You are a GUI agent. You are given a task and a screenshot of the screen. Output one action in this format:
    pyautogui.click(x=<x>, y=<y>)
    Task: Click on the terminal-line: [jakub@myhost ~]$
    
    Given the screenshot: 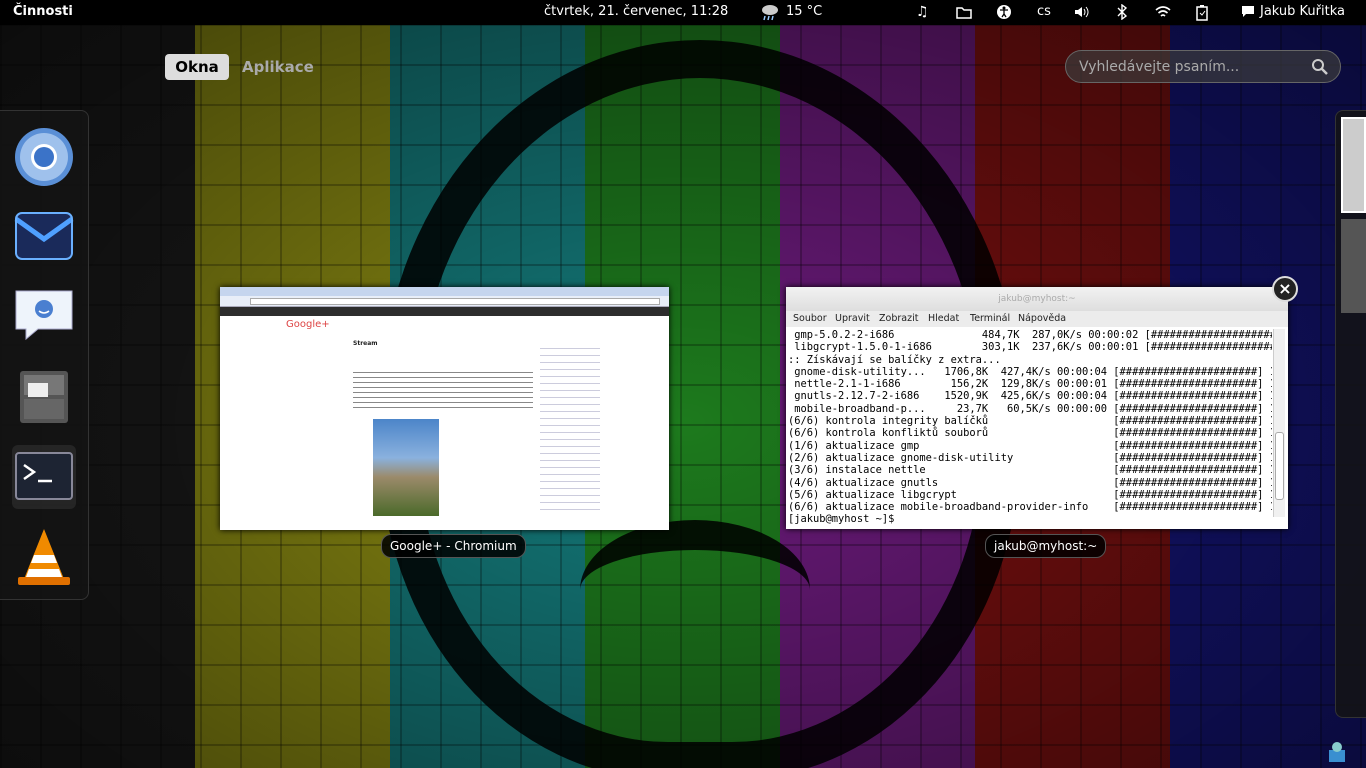 What is the action you would take?
    pyautogui.click(x=844, y=519)
    